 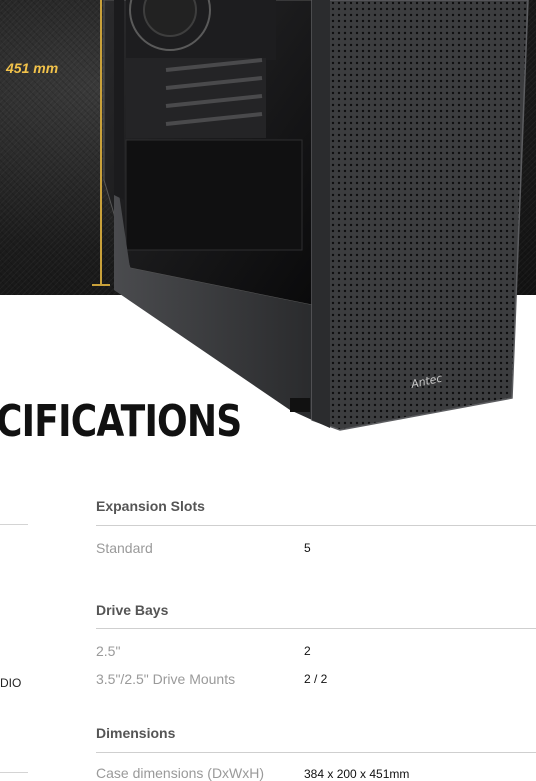 I want to click on spec-value: 384 x 200 x 451mm, so click(x=357, y=774).